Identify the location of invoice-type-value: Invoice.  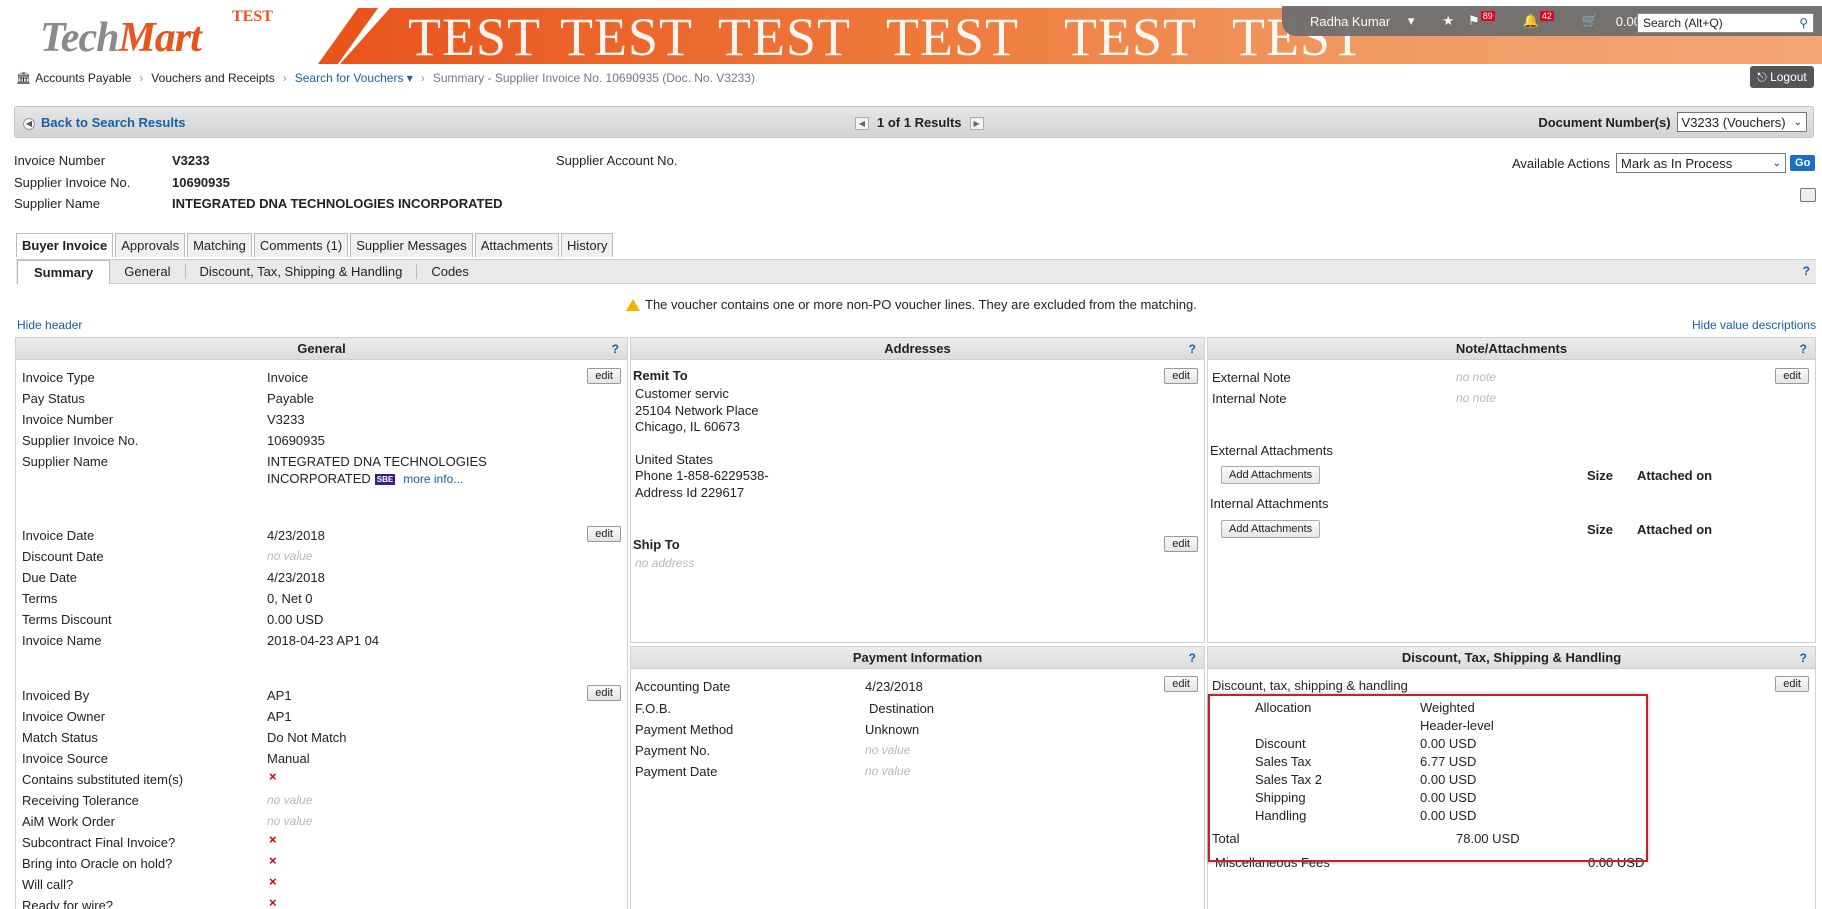
(288, 377).